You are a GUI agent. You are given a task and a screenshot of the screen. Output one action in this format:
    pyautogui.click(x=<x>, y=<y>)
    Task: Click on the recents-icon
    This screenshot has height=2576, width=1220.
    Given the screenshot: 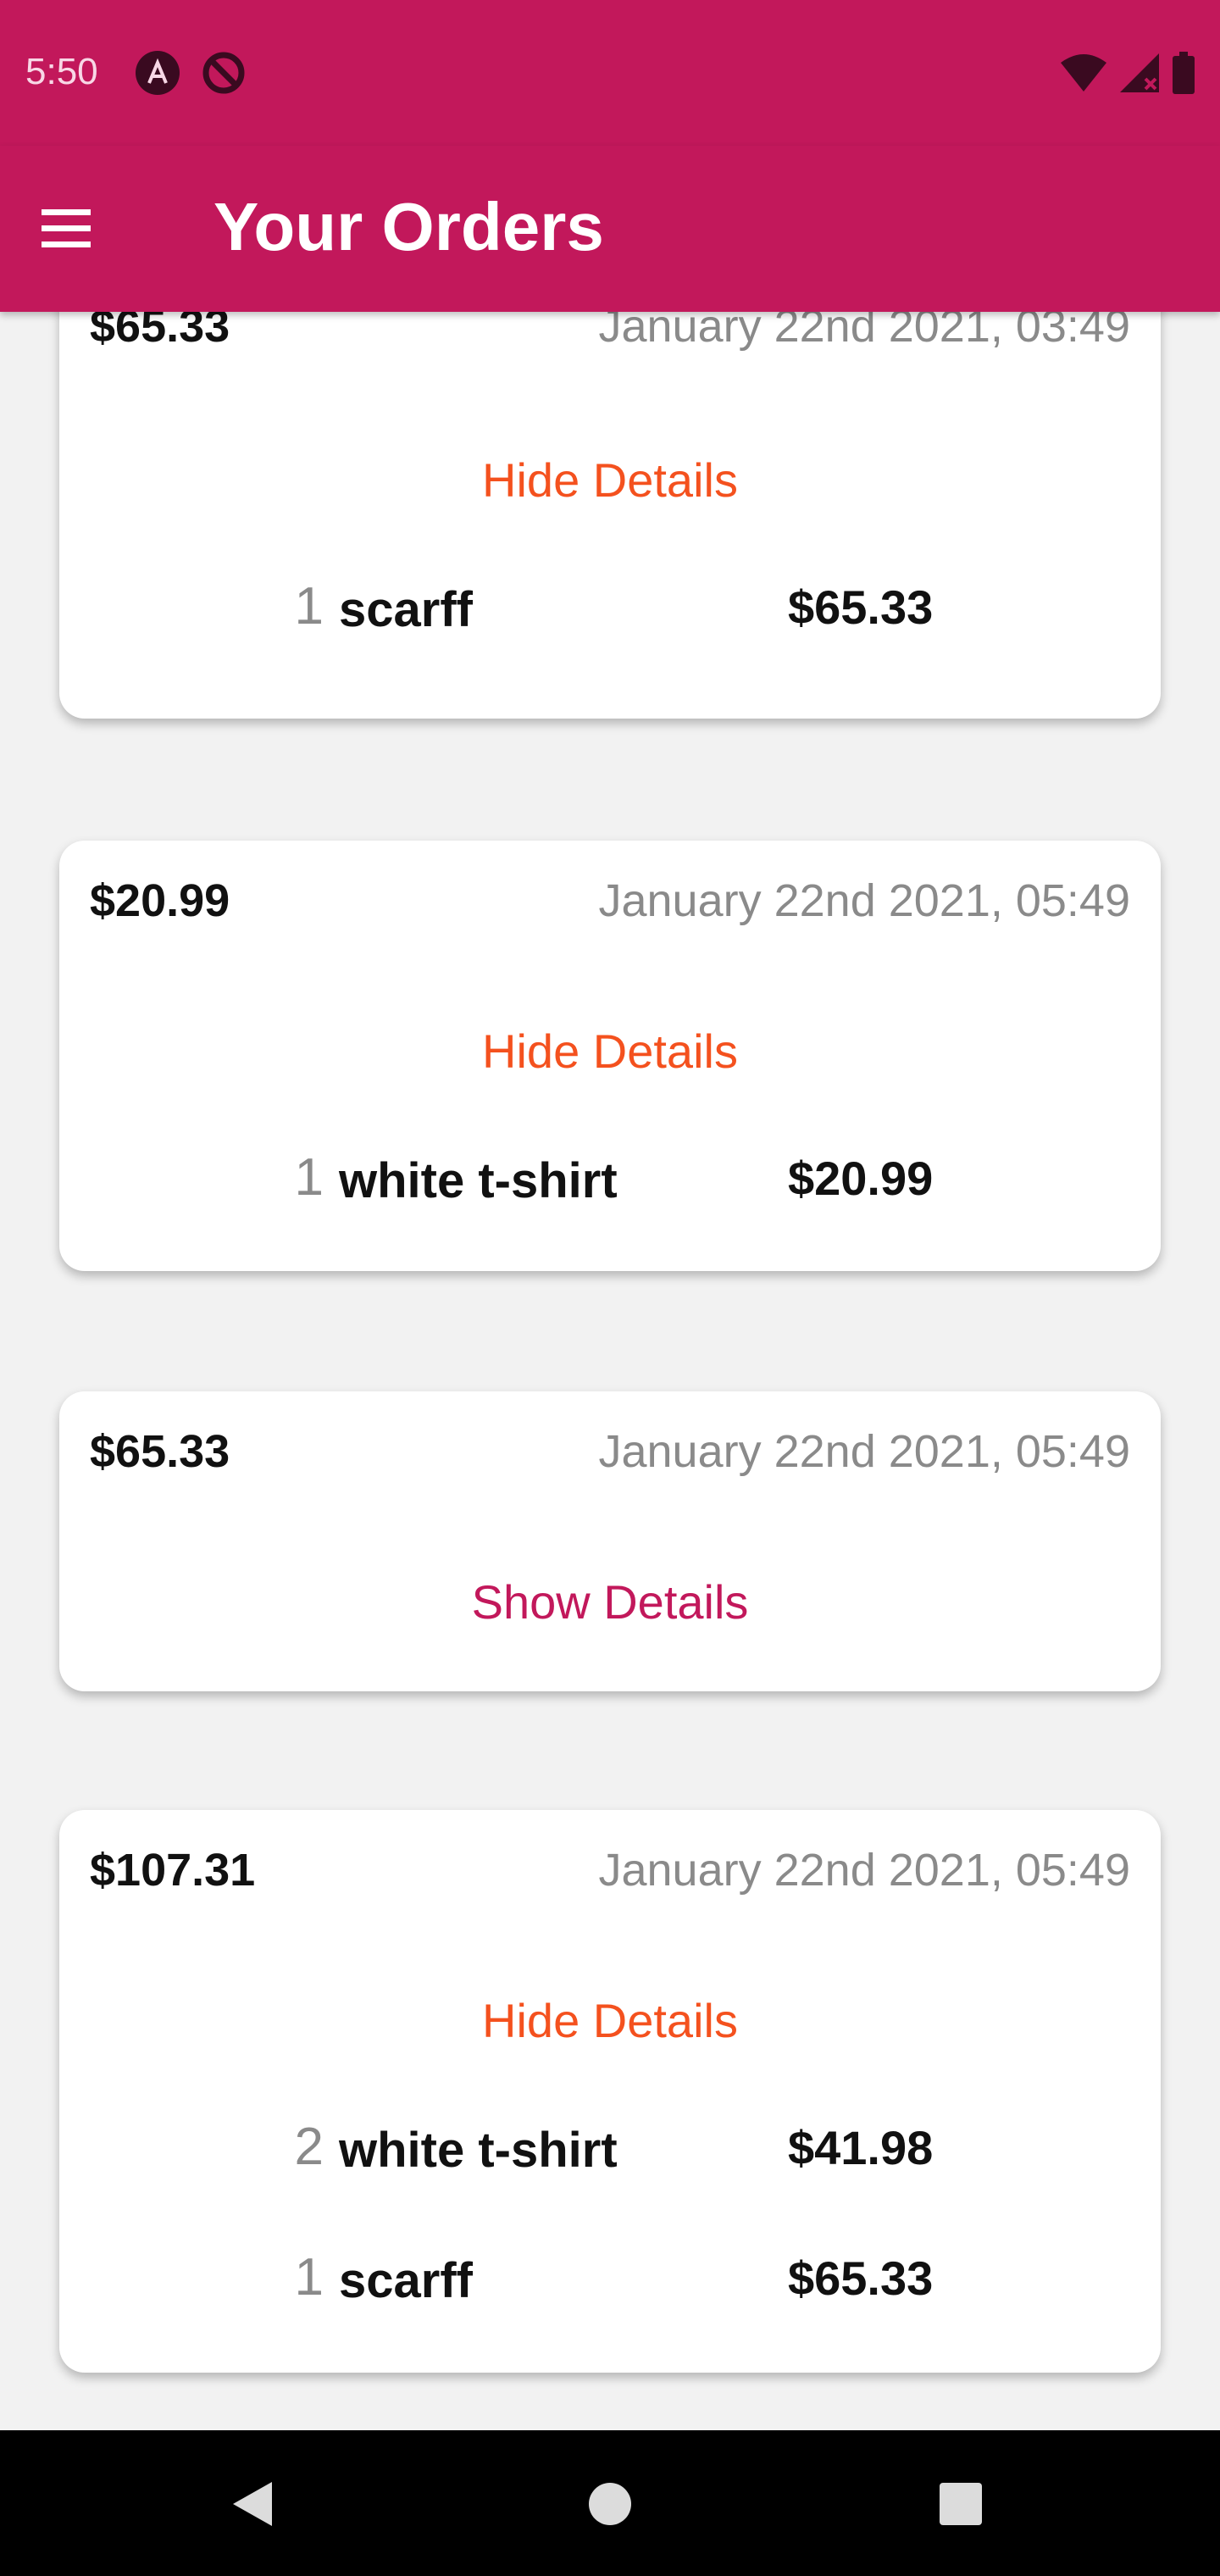 What is the action you would take?
    pyautogui.click(x=960, y=2504)
    